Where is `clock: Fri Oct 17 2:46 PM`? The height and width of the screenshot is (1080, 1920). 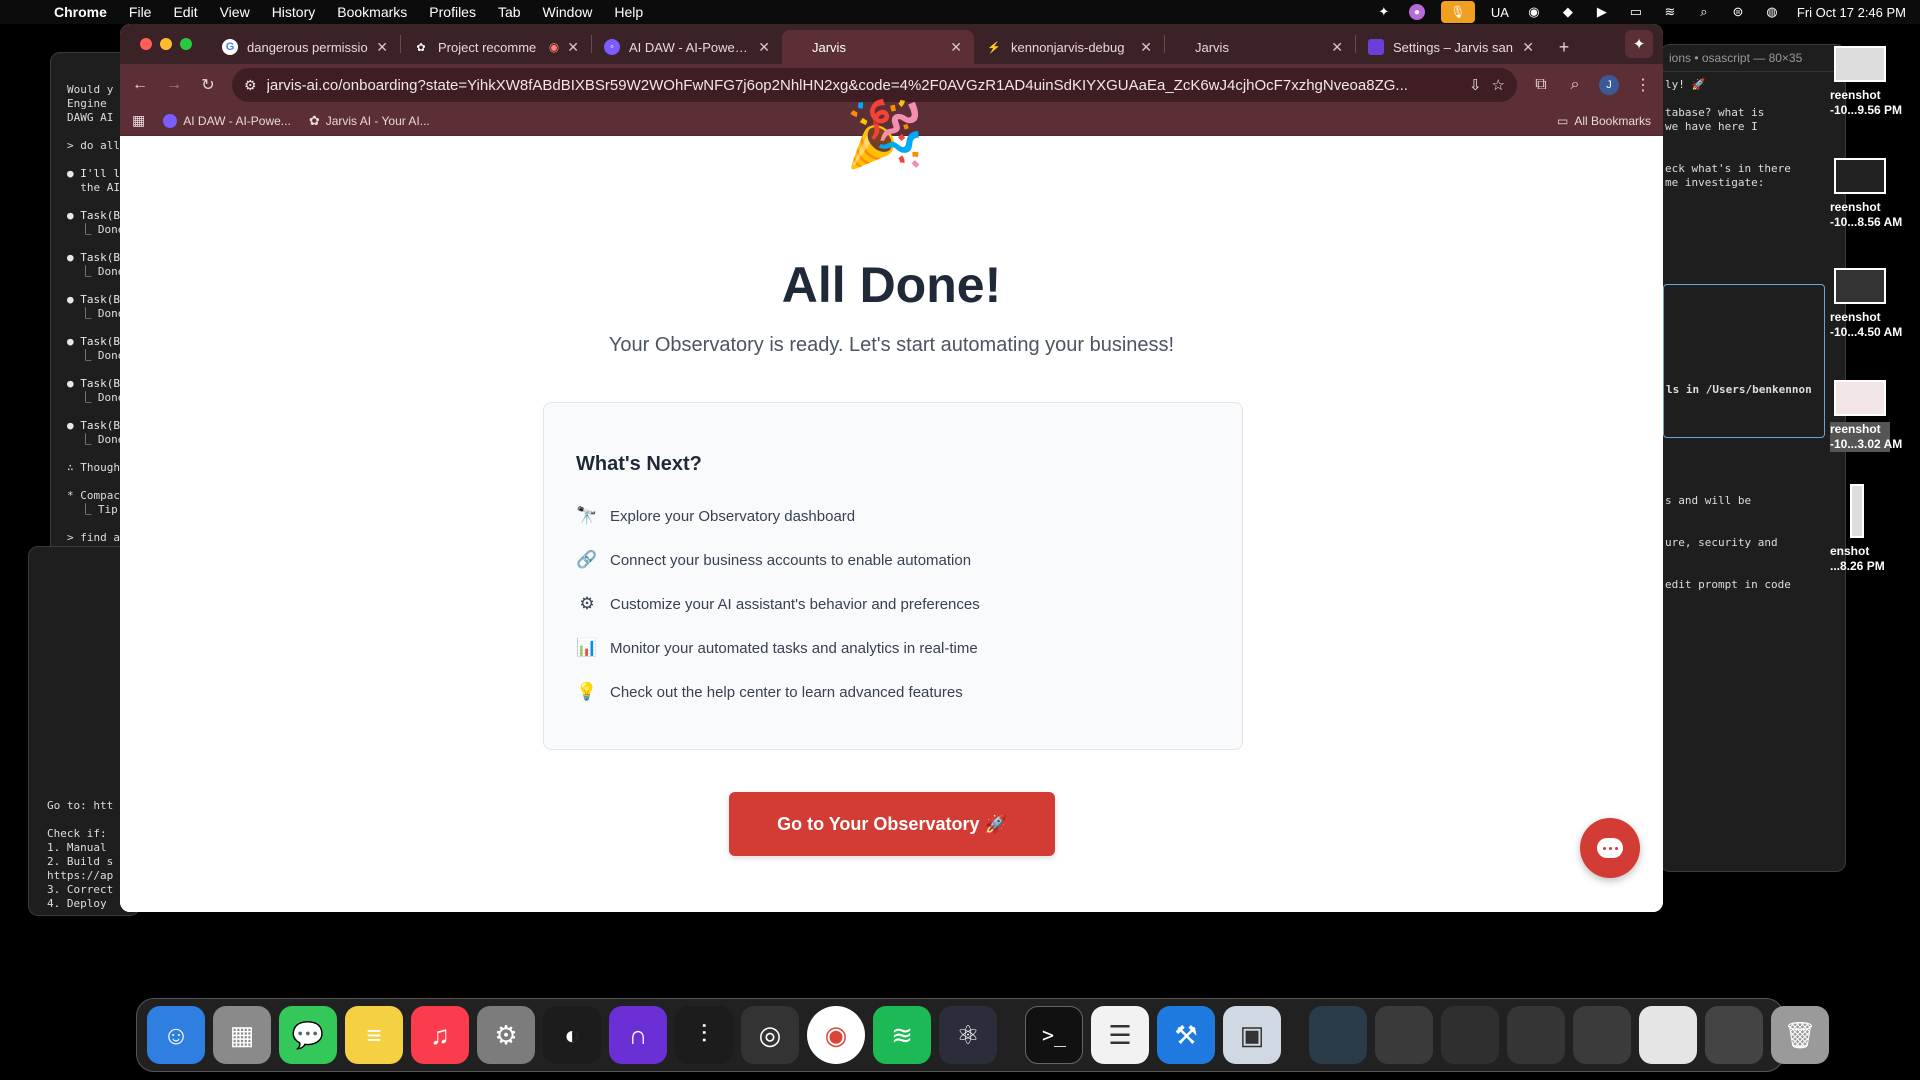
clock: Fri Oct 17 2:46 PM is located at coordinates (1851, 12).